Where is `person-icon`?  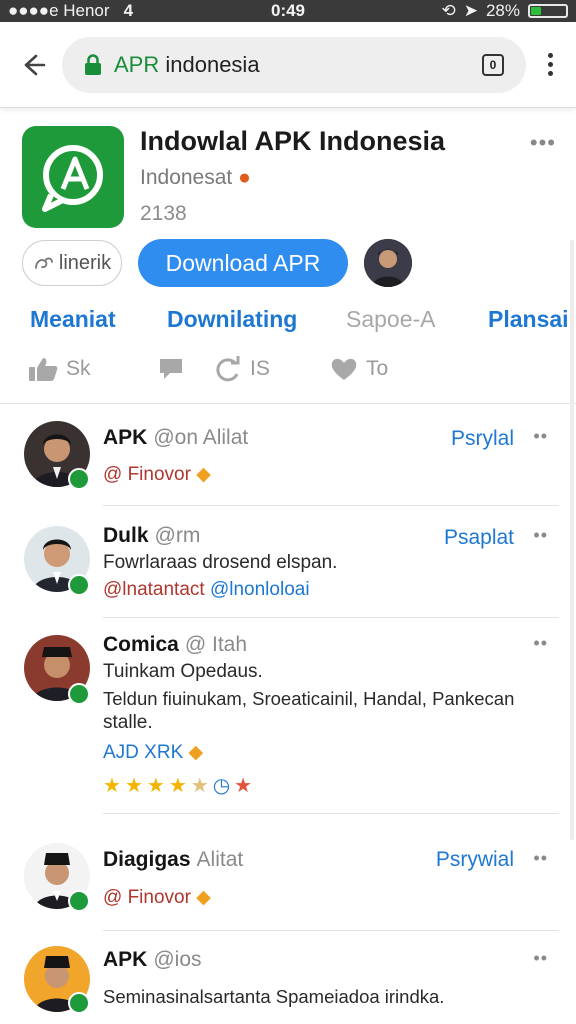
person-icon is located at coordinates (388, 263).